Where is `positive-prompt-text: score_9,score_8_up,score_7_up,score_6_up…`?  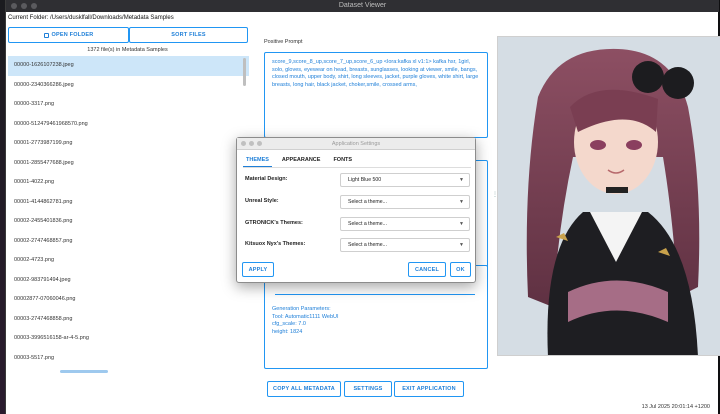 positive-prompt-text: score_9,score_8_up,score_7_up,score_6_up… is located at coordinates (375, 73).